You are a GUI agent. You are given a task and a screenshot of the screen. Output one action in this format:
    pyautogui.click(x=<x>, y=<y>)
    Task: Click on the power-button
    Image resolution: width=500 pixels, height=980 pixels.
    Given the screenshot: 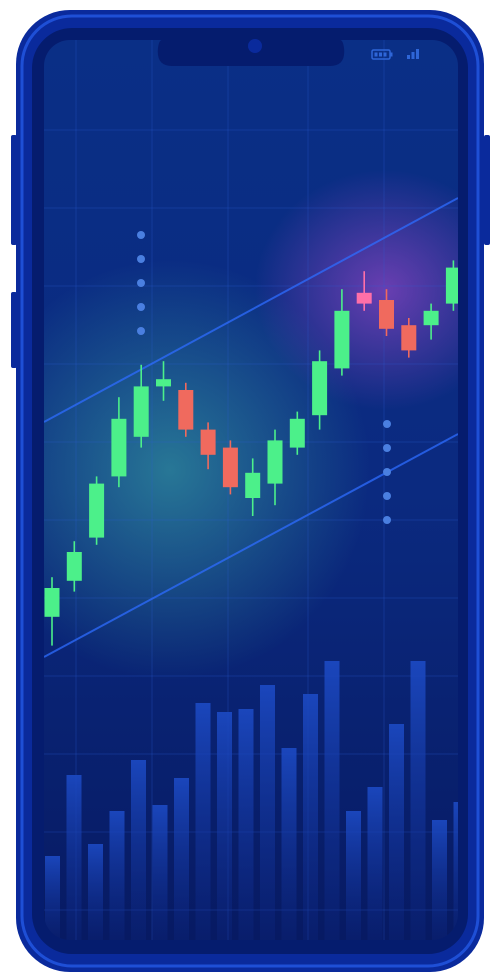 What is the action you would take?
    pyautogui.click(x=487, y=190)
    